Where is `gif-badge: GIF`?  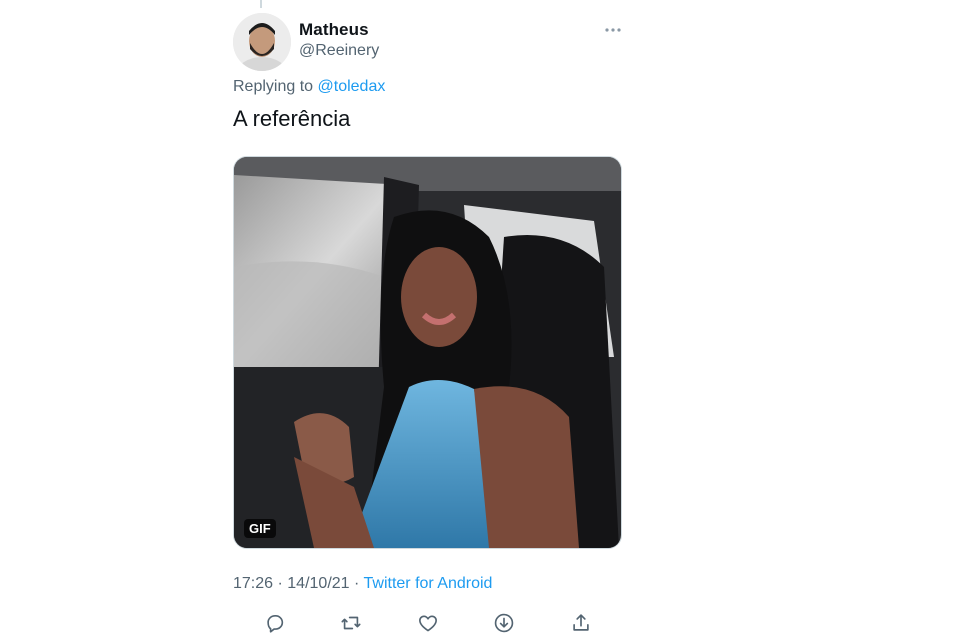 gif-badge: GIF is located at coordinates (260, 528).